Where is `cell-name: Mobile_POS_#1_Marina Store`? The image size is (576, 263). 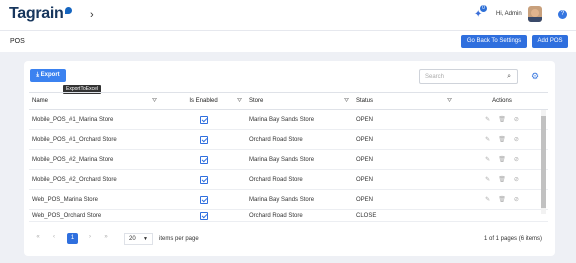 cell-name: Mobile_POS_#1_Marina Store is located at coordinates (95, 119).